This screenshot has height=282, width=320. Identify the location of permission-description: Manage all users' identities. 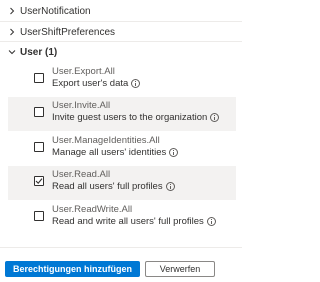
(115, 152).